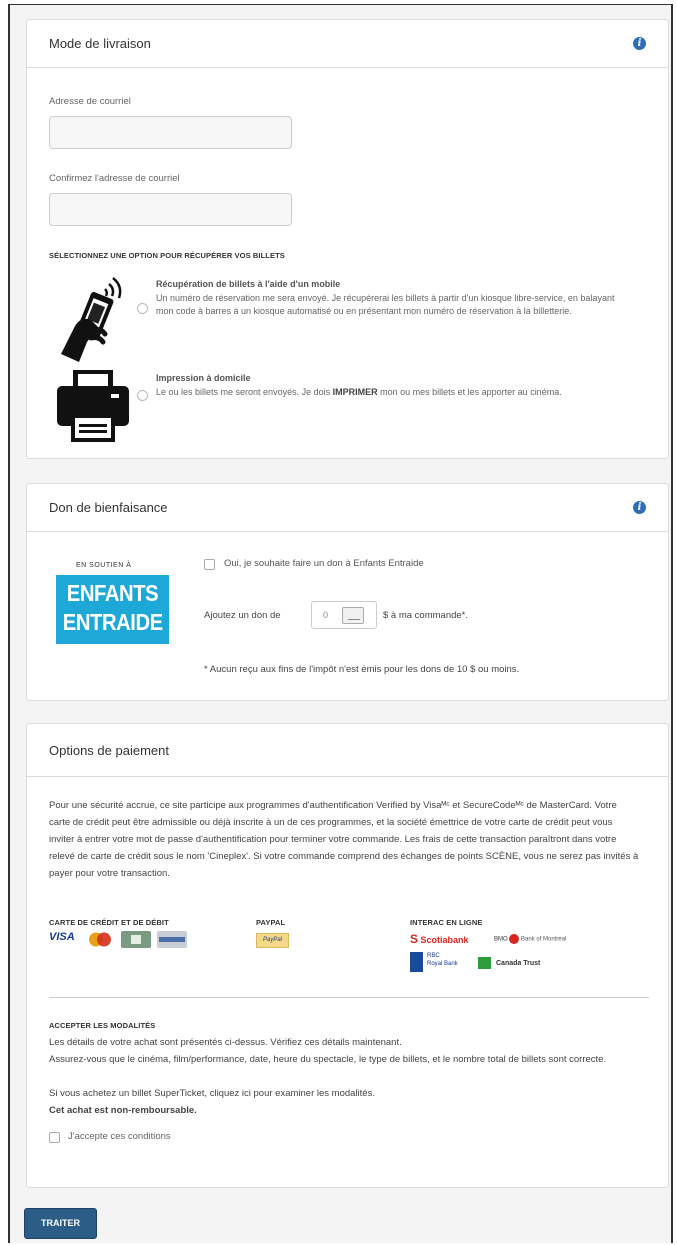 This screenshot has width=677, height=1245. I want to click on delivery-header: Mode de livraison i, so click(347, 44).